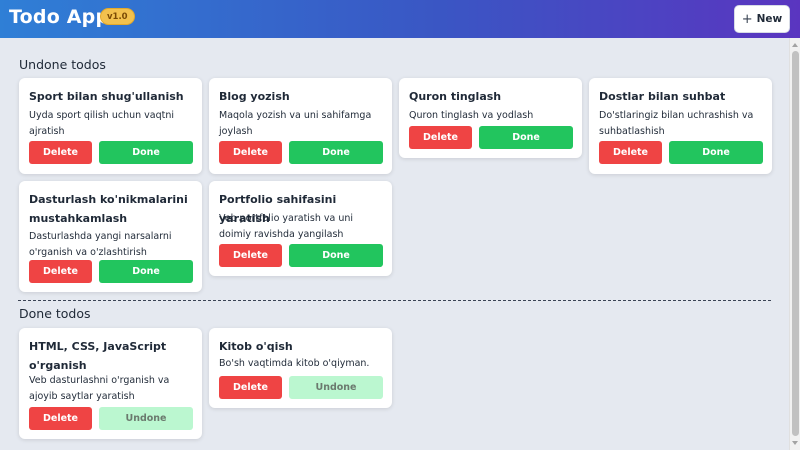  I want to click on section-divider, so click(394, 300).